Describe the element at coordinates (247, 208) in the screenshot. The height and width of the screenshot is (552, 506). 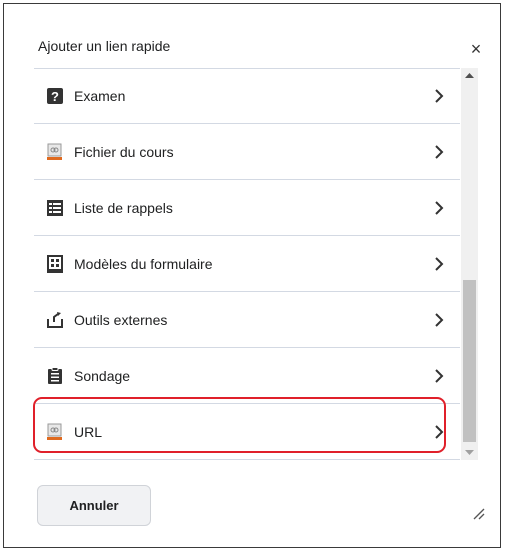
I see `list-item-liste-de-rappels: Liste de rappels` at that location.